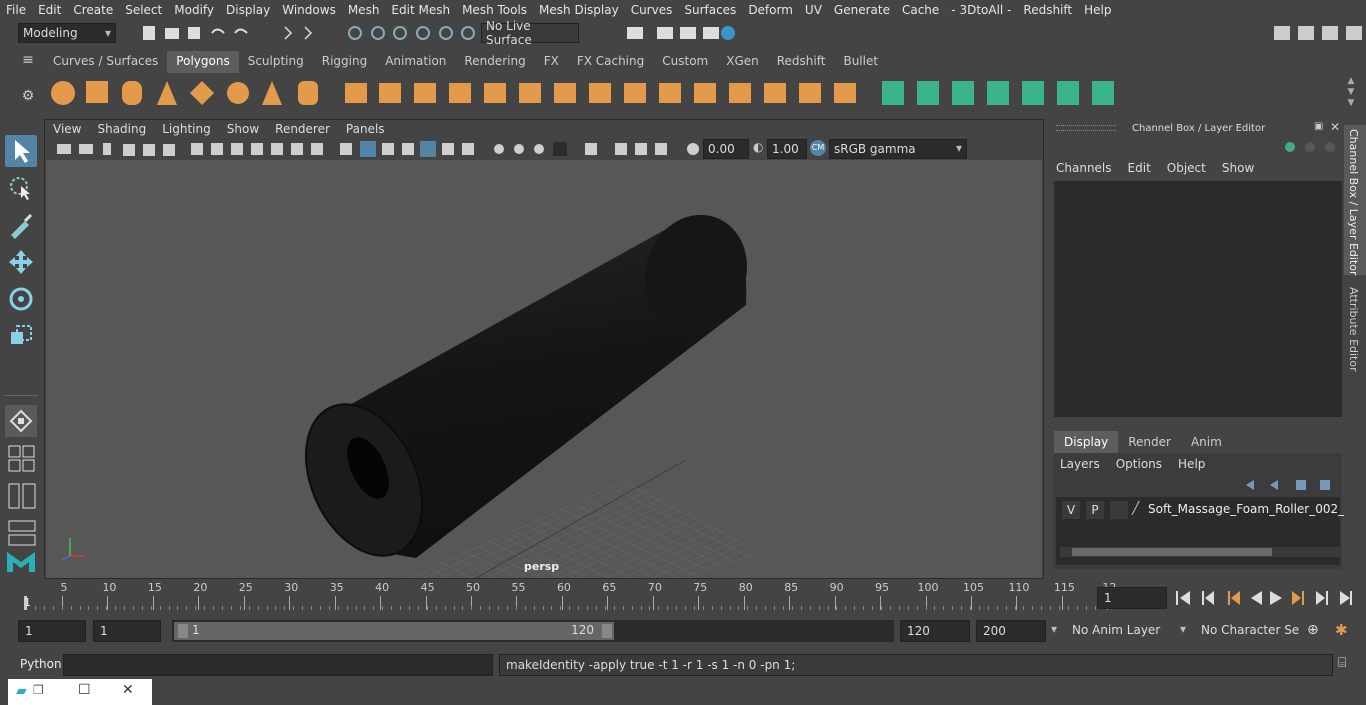 This screenshot has height=705, width=1366. Describe the element at coordinates (127, 631) in the screenshot. I see `playback-start-field: 1` at that location.